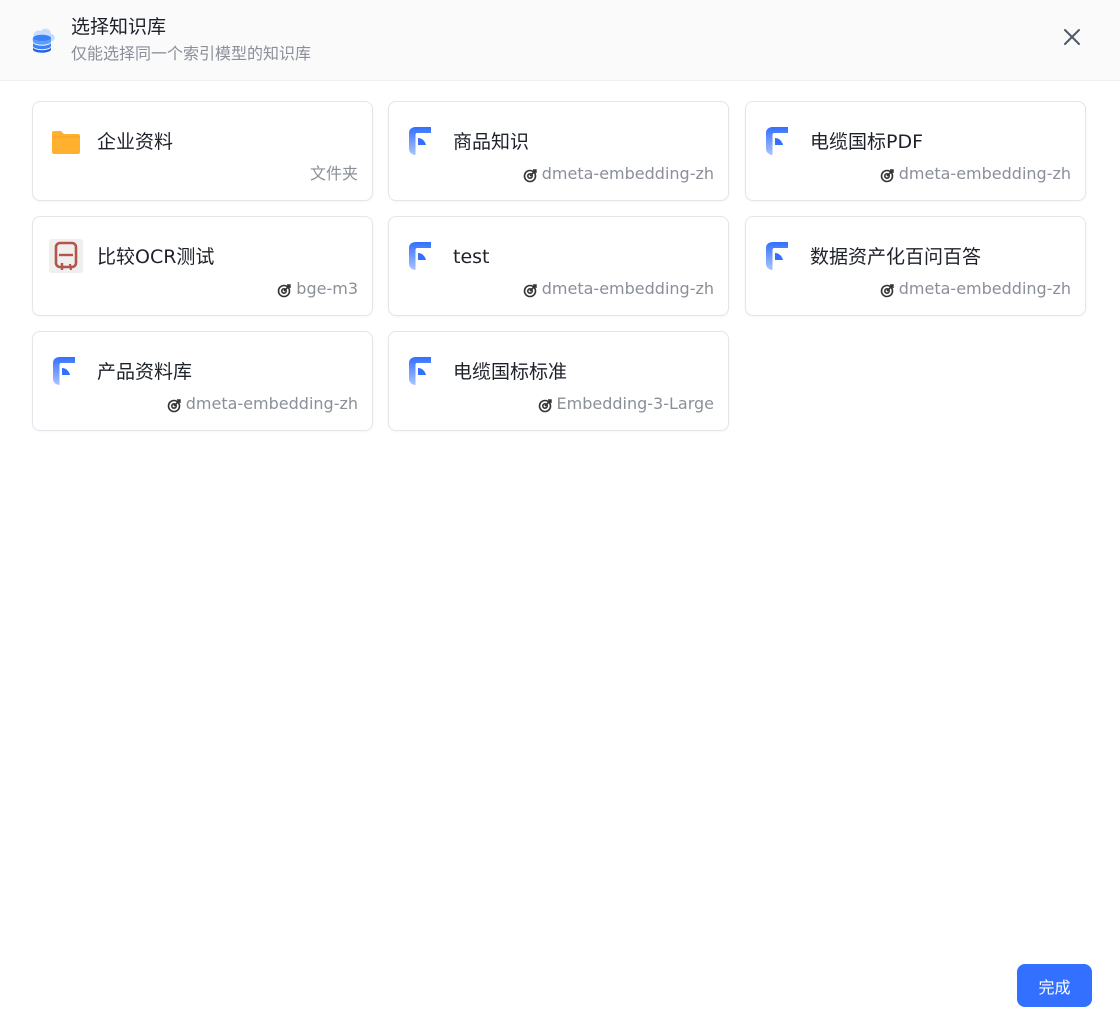 This screenshot has width=1120, height=1025. I want to click on dataset-name: 电缆国标标准, so click(510, 372).